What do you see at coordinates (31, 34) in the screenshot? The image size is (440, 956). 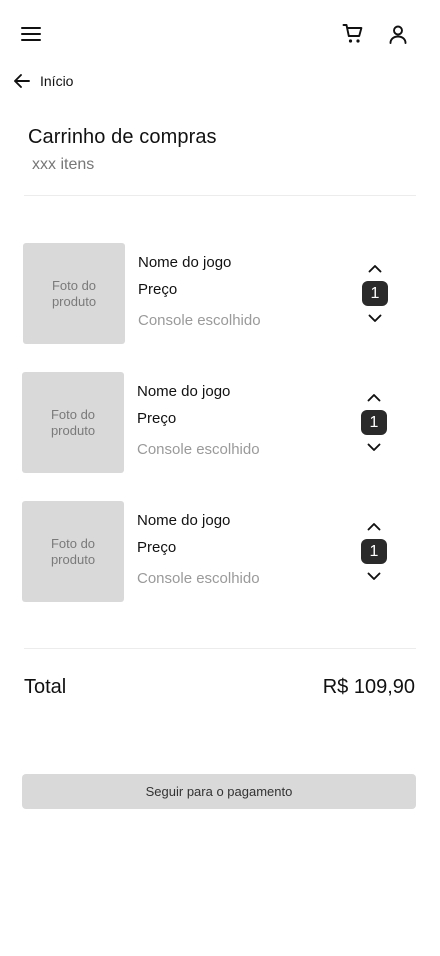 I see `menu-icon` at bounding box center [31, 34].